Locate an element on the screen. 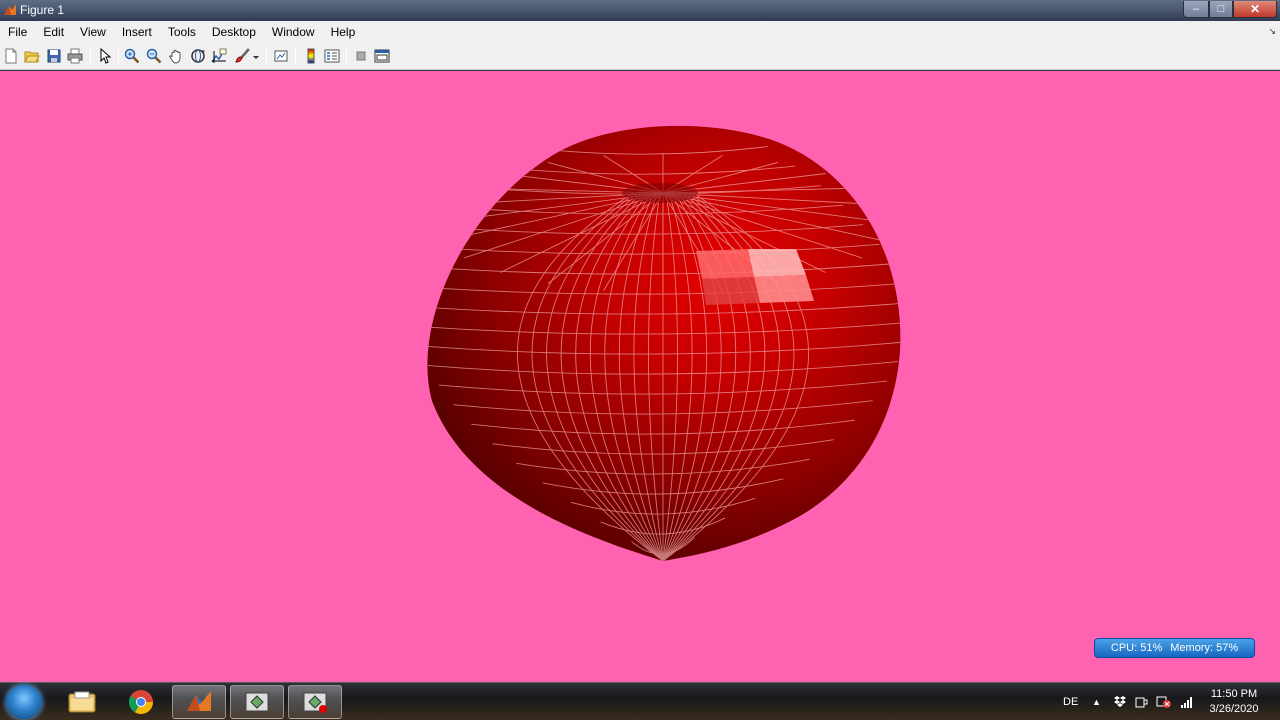 Image resolution: width=1280 pixels, height=720 pixels. dropbox-icon is located at coordinates (1120, 701).